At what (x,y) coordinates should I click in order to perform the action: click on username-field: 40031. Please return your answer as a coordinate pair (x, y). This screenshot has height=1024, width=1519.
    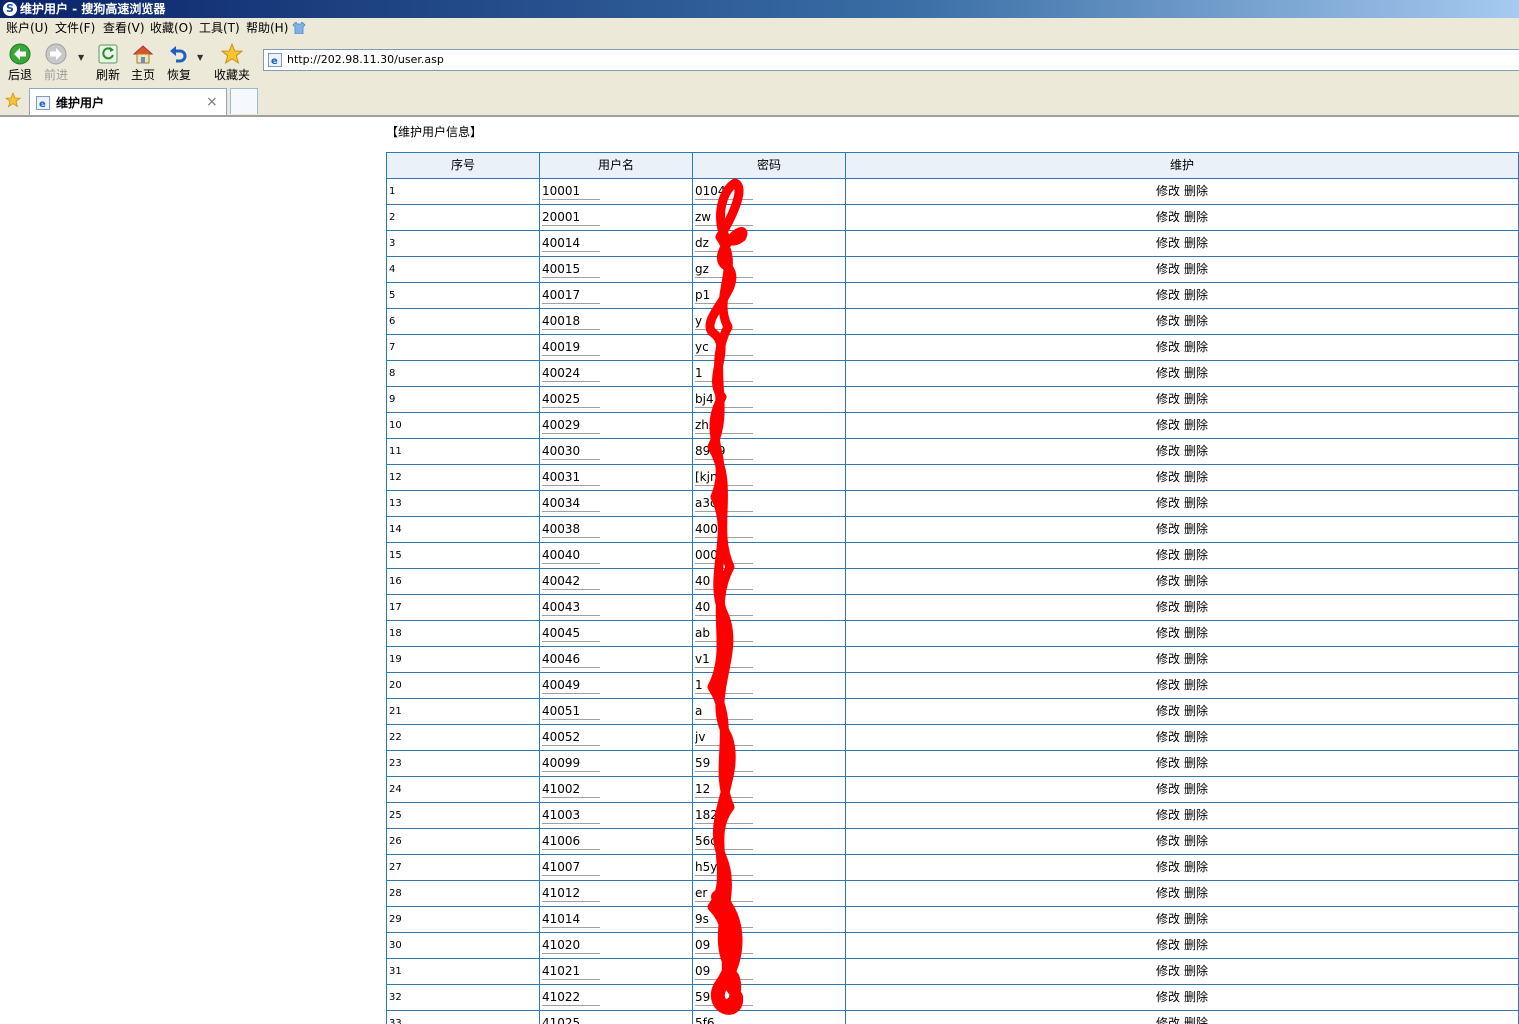
    Looking at the image, I should click on (571, 477).